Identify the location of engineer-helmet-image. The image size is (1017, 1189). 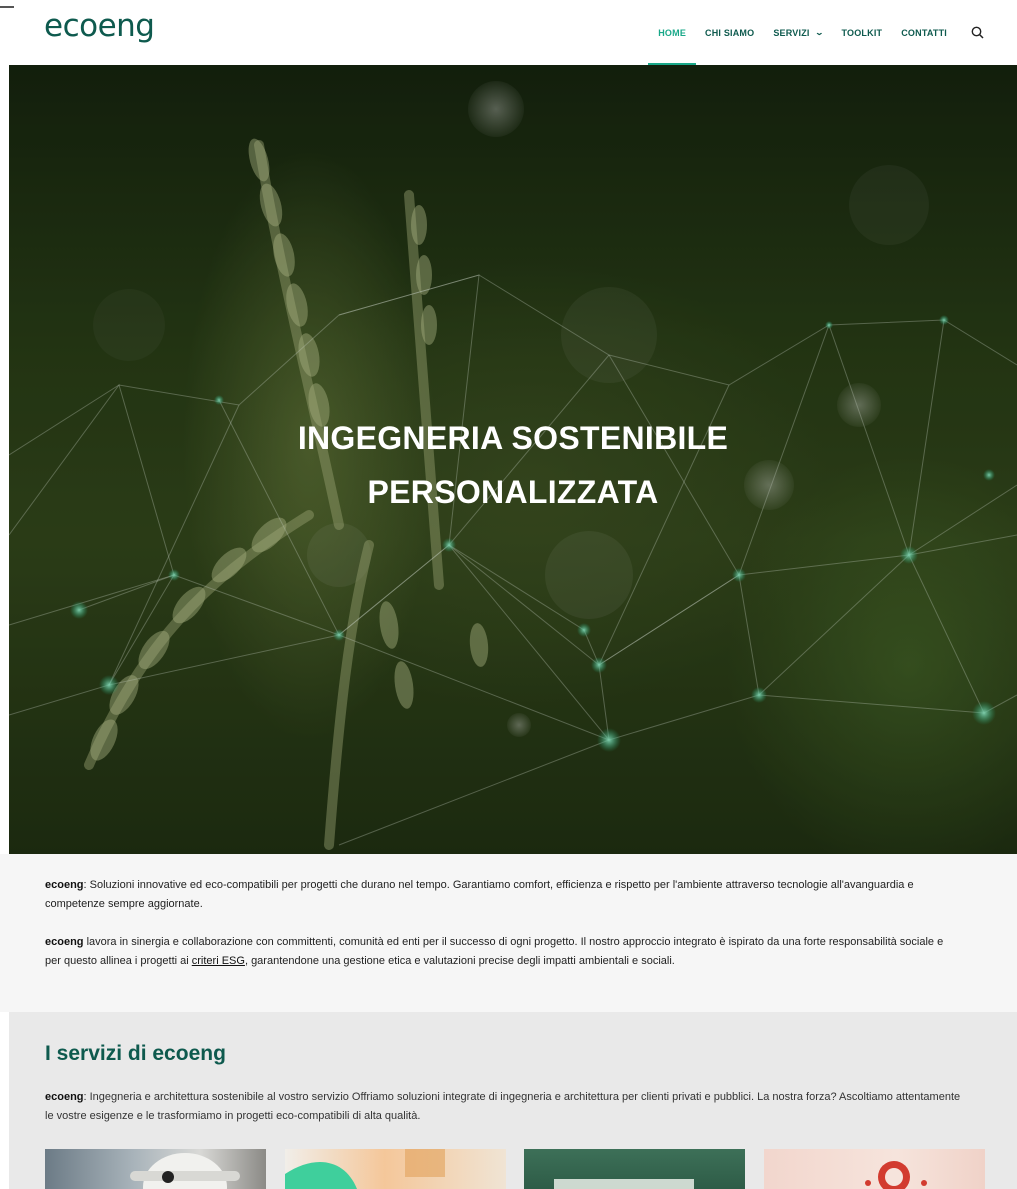
(185, 1171).